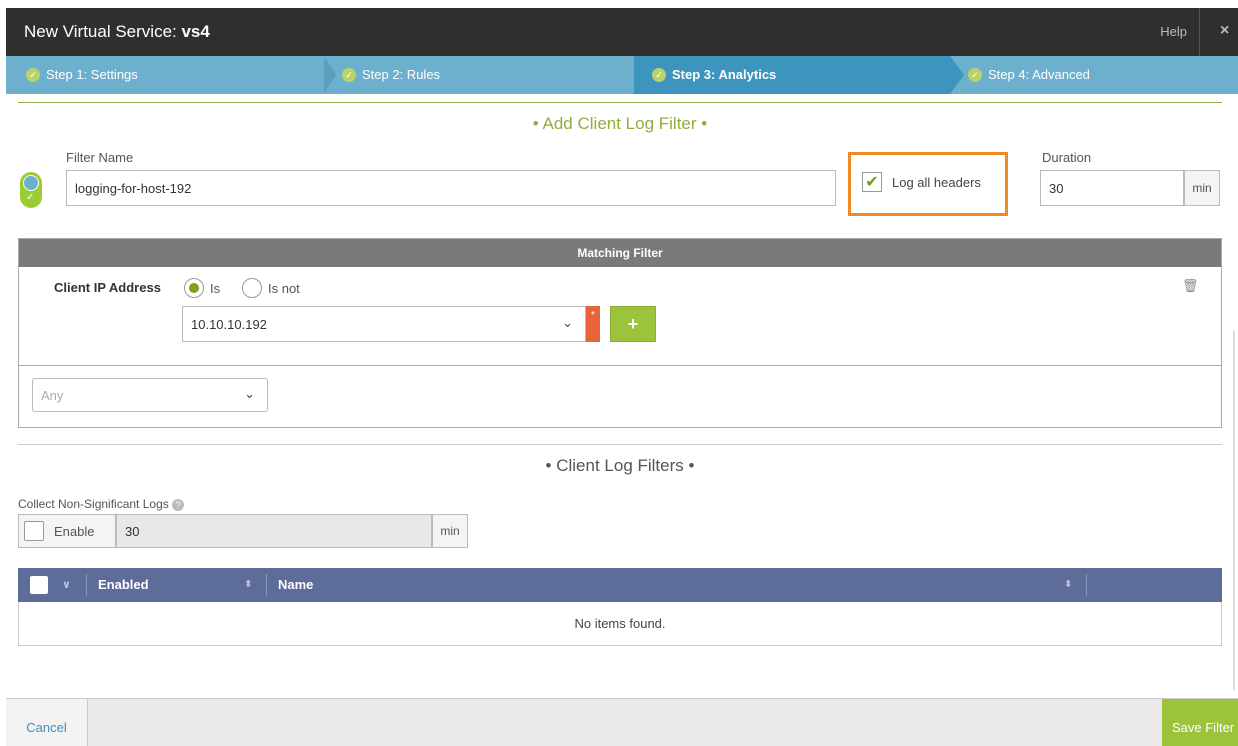 This screenshot has height=746, width=1238. What do you see at coordinates (451, 188) in the screenshot?
I see `filter-name-input: logging-for-host-192` at bounding box center [451, 188].